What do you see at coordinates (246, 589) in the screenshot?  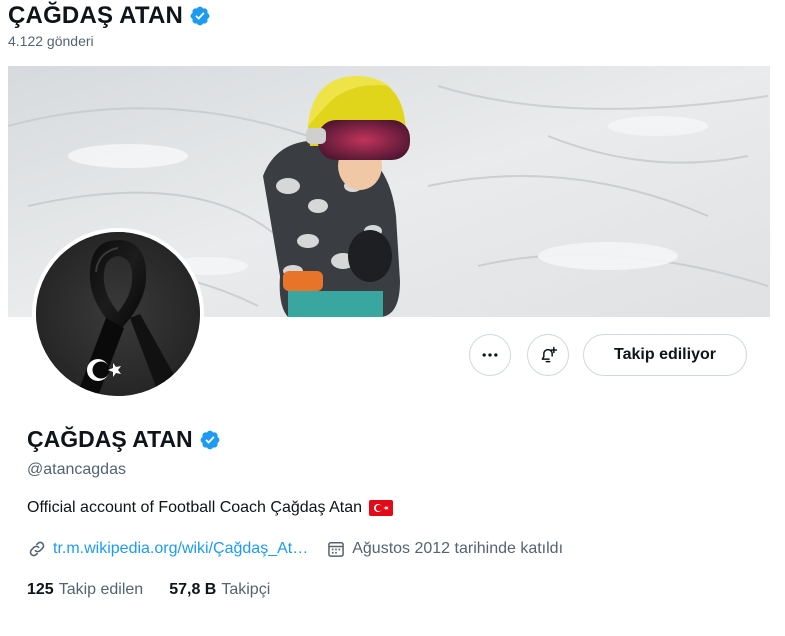 I see `followers-label: Takipçi` at bounding box center [246, 589].